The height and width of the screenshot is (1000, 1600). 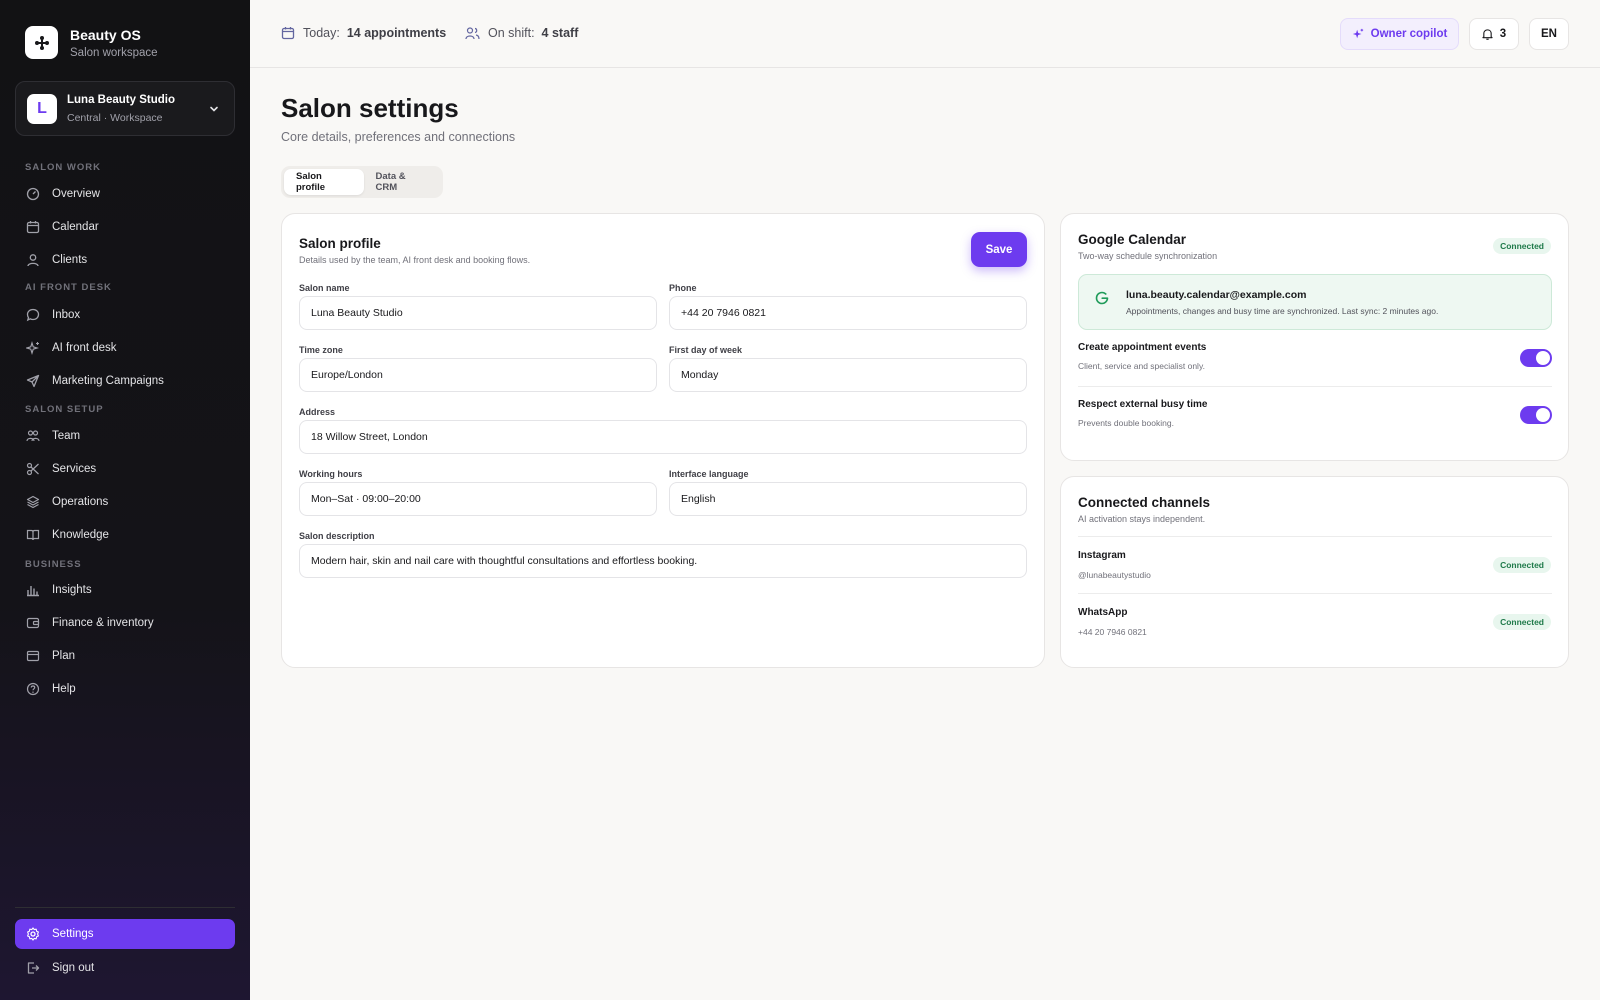 What do you see at coordinates (125, 535) in the screenshot?
I see `sidebar-item-knowledge: Knowledge` at bounding box center [125, 535].